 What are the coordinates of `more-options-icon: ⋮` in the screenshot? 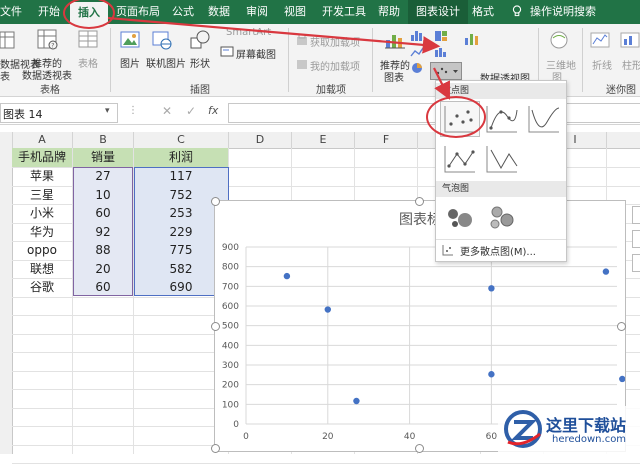 It's located at (133, 110).